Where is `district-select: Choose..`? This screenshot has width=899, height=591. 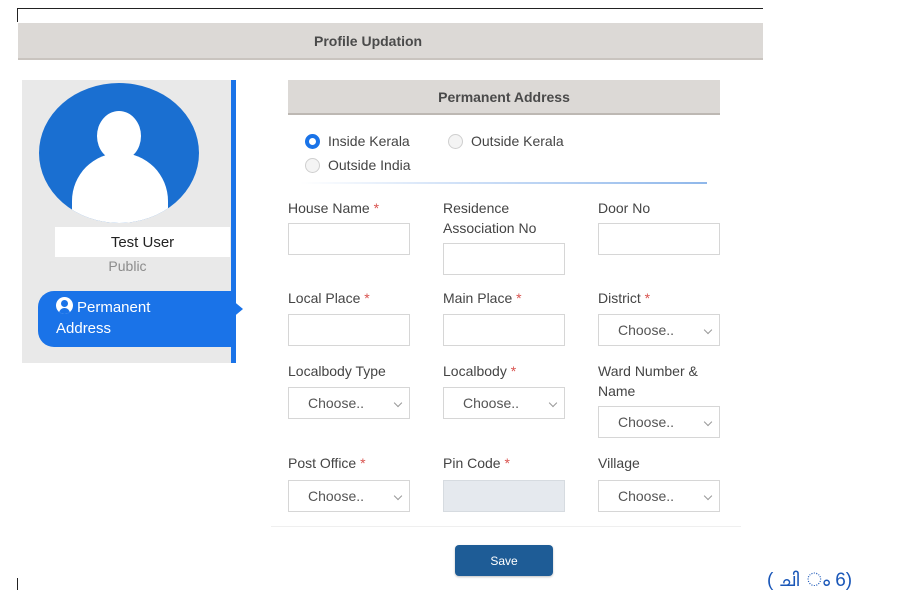
district-select: Choose.. is located at coordinates (659, 330).